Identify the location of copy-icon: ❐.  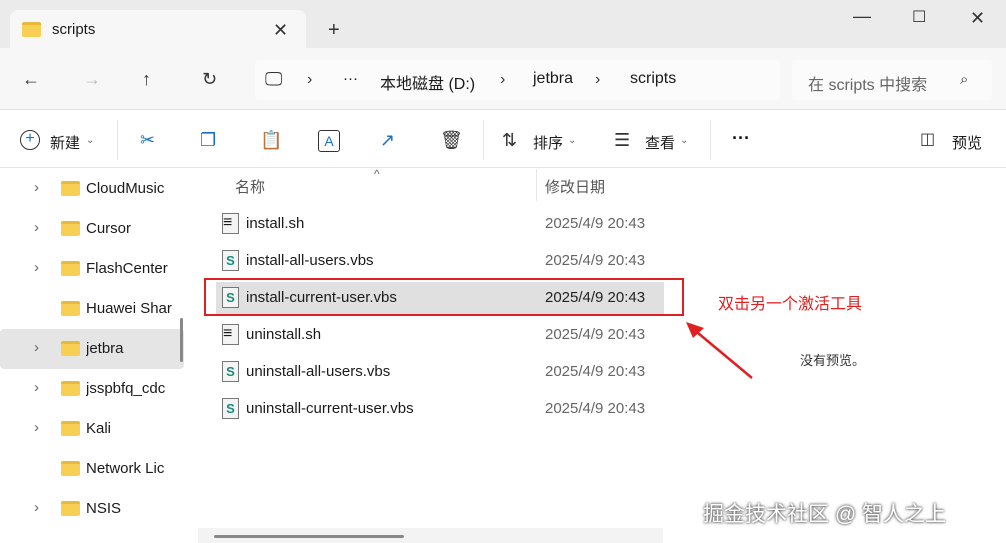
(208, 140).